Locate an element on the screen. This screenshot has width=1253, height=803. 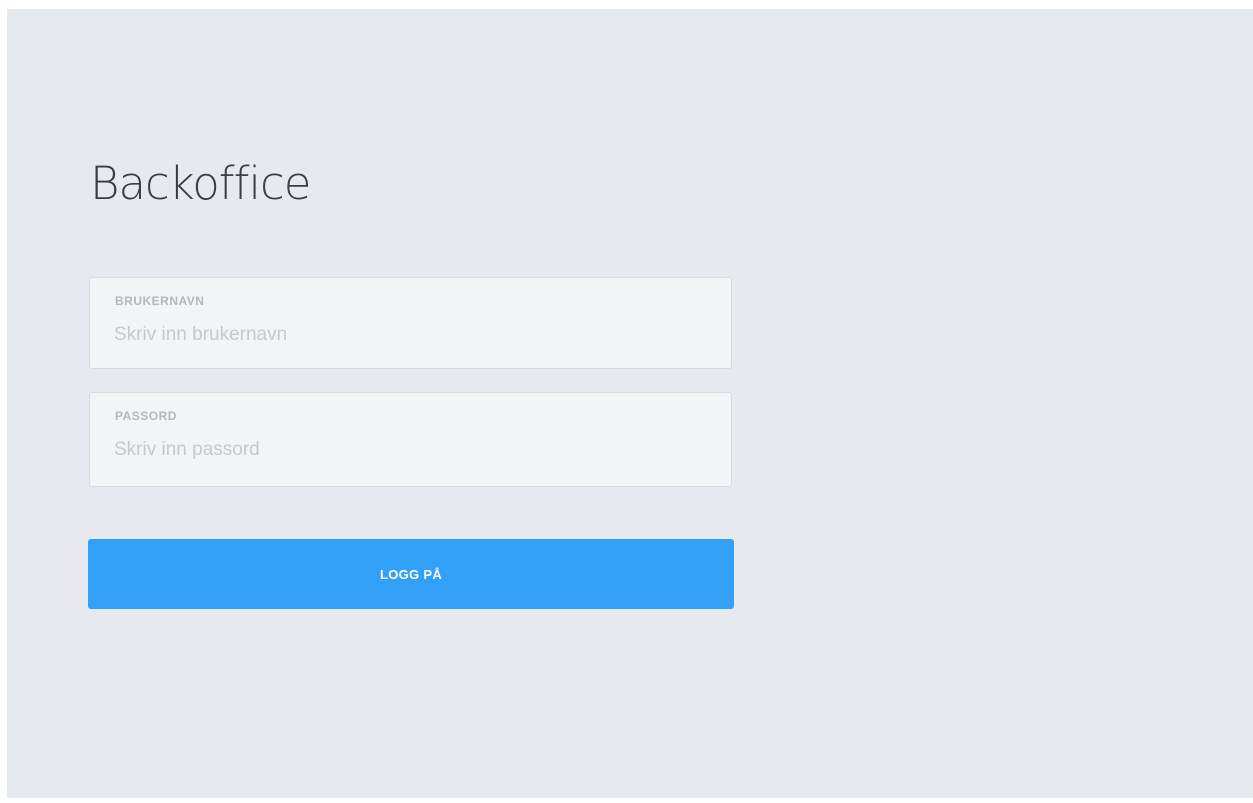
password-field: PASSORD is located at coordinates (410, 439).